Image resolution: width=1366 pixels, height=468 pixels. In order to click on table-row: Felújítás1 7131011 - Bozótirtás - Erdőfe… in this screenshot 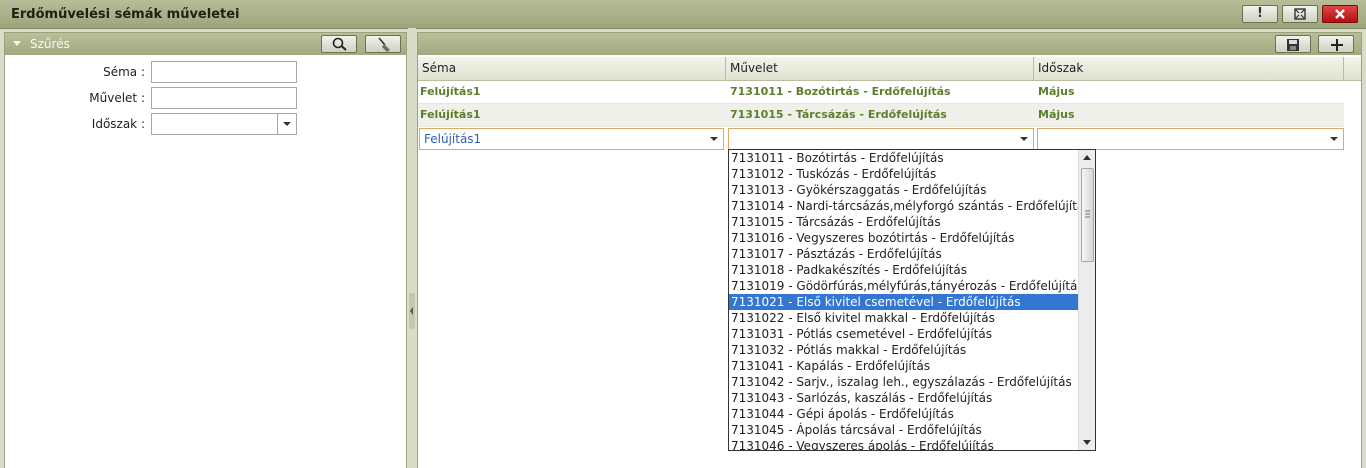, I will do `click(881, 92)`.